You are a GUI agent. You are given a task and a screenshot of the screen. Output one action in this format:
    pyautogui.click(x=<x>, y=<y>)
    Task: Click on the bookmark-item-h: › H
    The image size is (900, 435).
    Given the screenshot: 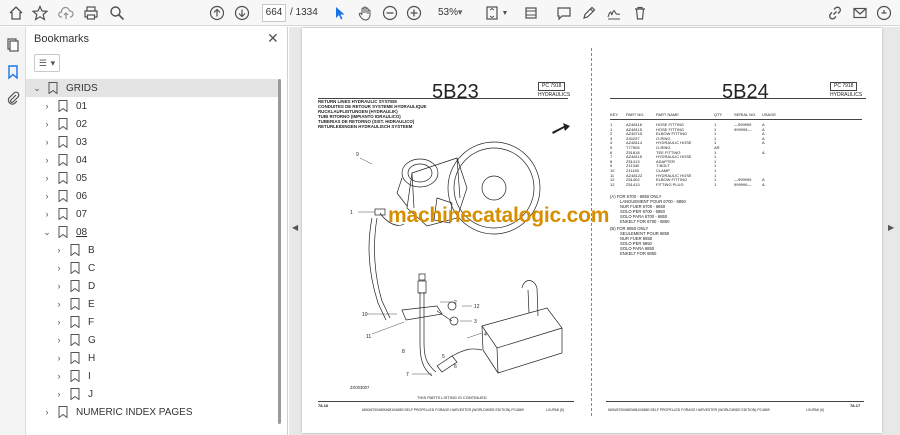 What is the action you would take?
    pyautogui.click(x=74, y=358)
    